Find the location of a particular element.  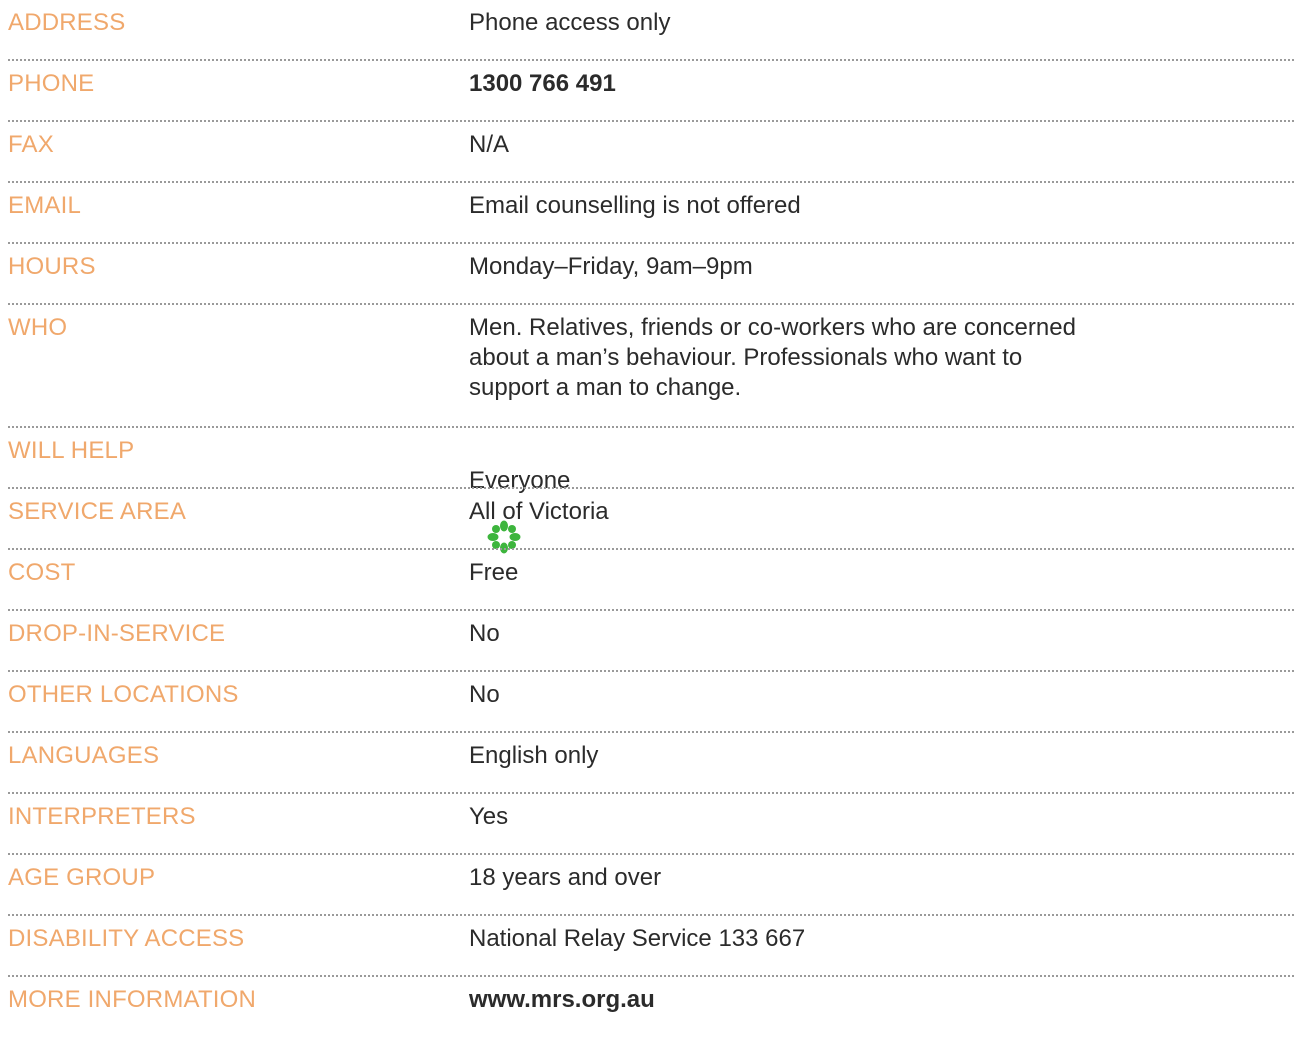

interpreters-value: Yes is located at coordinates (489, 816).